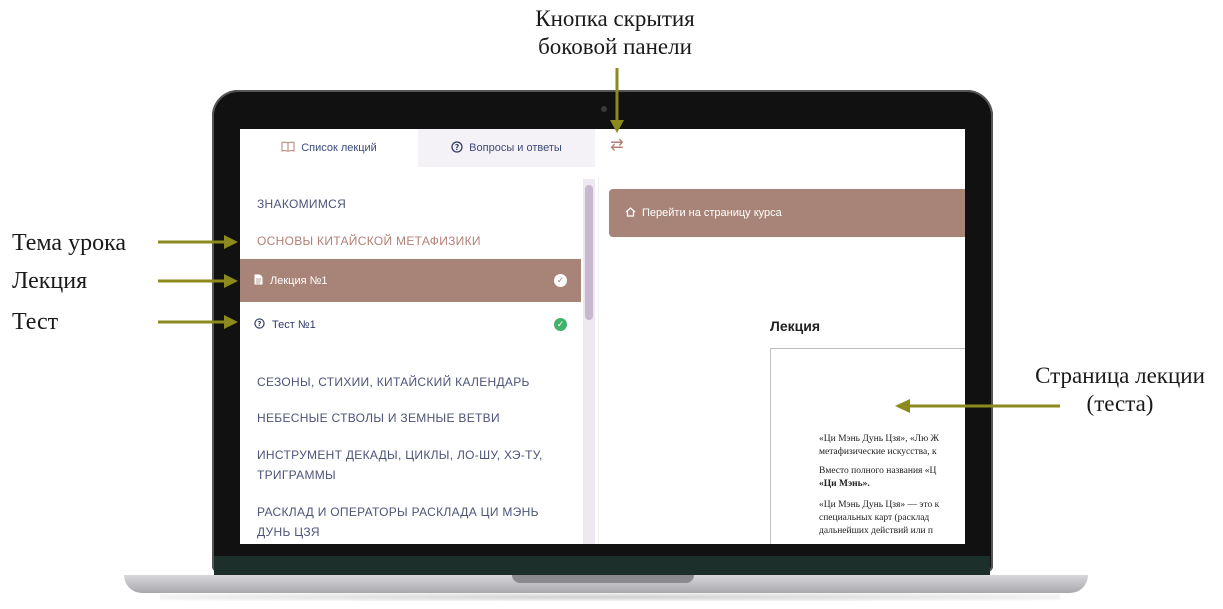 This screenshot has width=1223, height=609. Describe the element at coordinates (1120, 403) in the screenshot. I see `callout-page-line2: (теста)` at that location.